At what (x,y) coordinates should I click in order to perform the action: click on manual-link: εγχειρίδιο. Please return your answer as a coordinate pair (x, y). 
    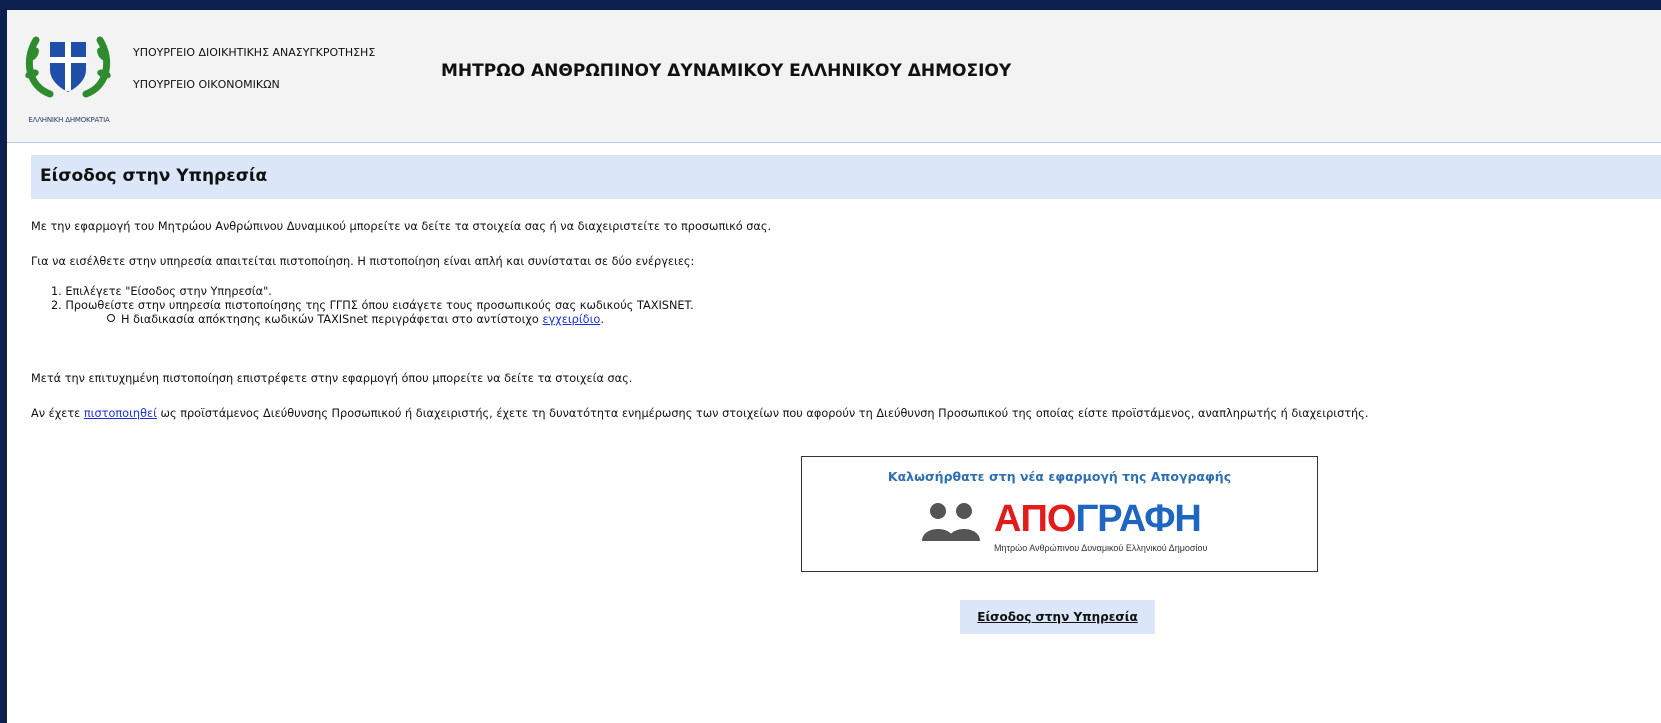
    Looking at the image, I should click on (571, 319).